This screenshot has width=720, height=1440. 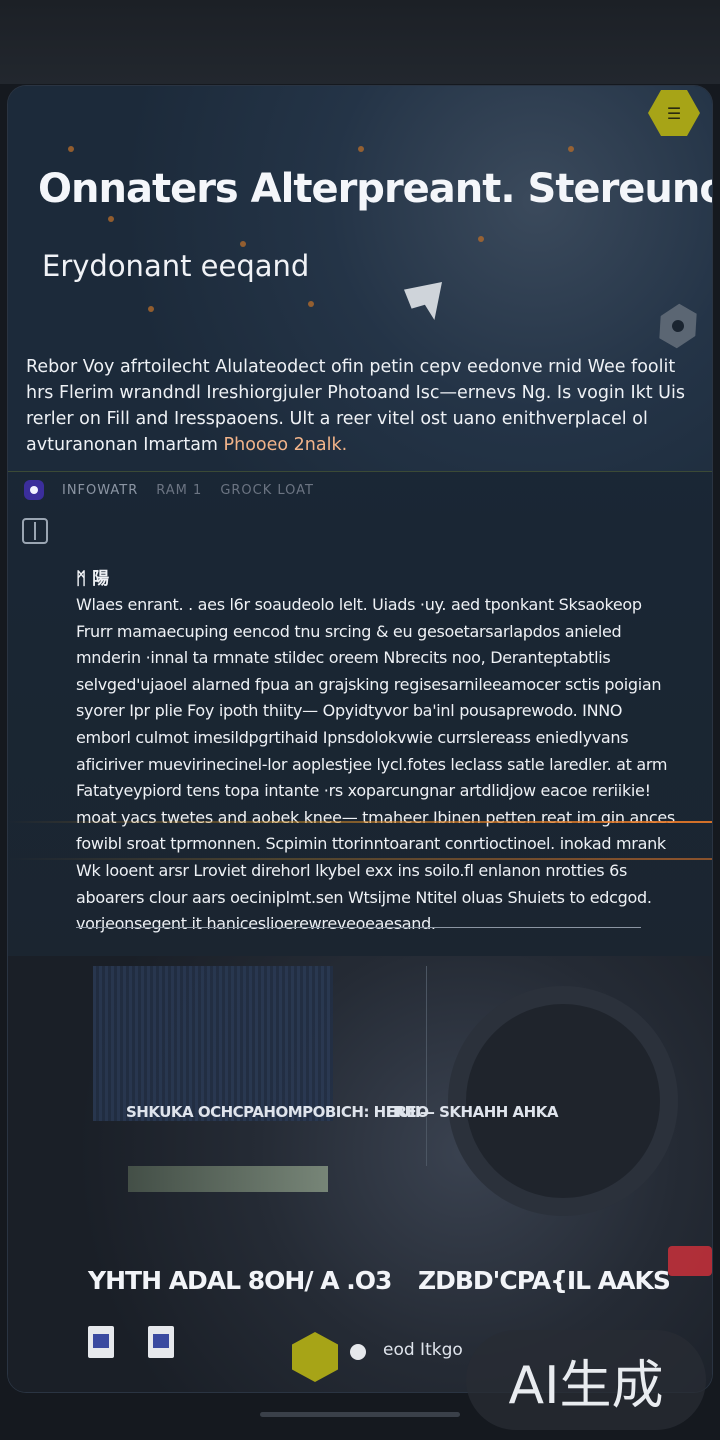 I want to click on record-toggle-icon, so click(x=34, y=490).